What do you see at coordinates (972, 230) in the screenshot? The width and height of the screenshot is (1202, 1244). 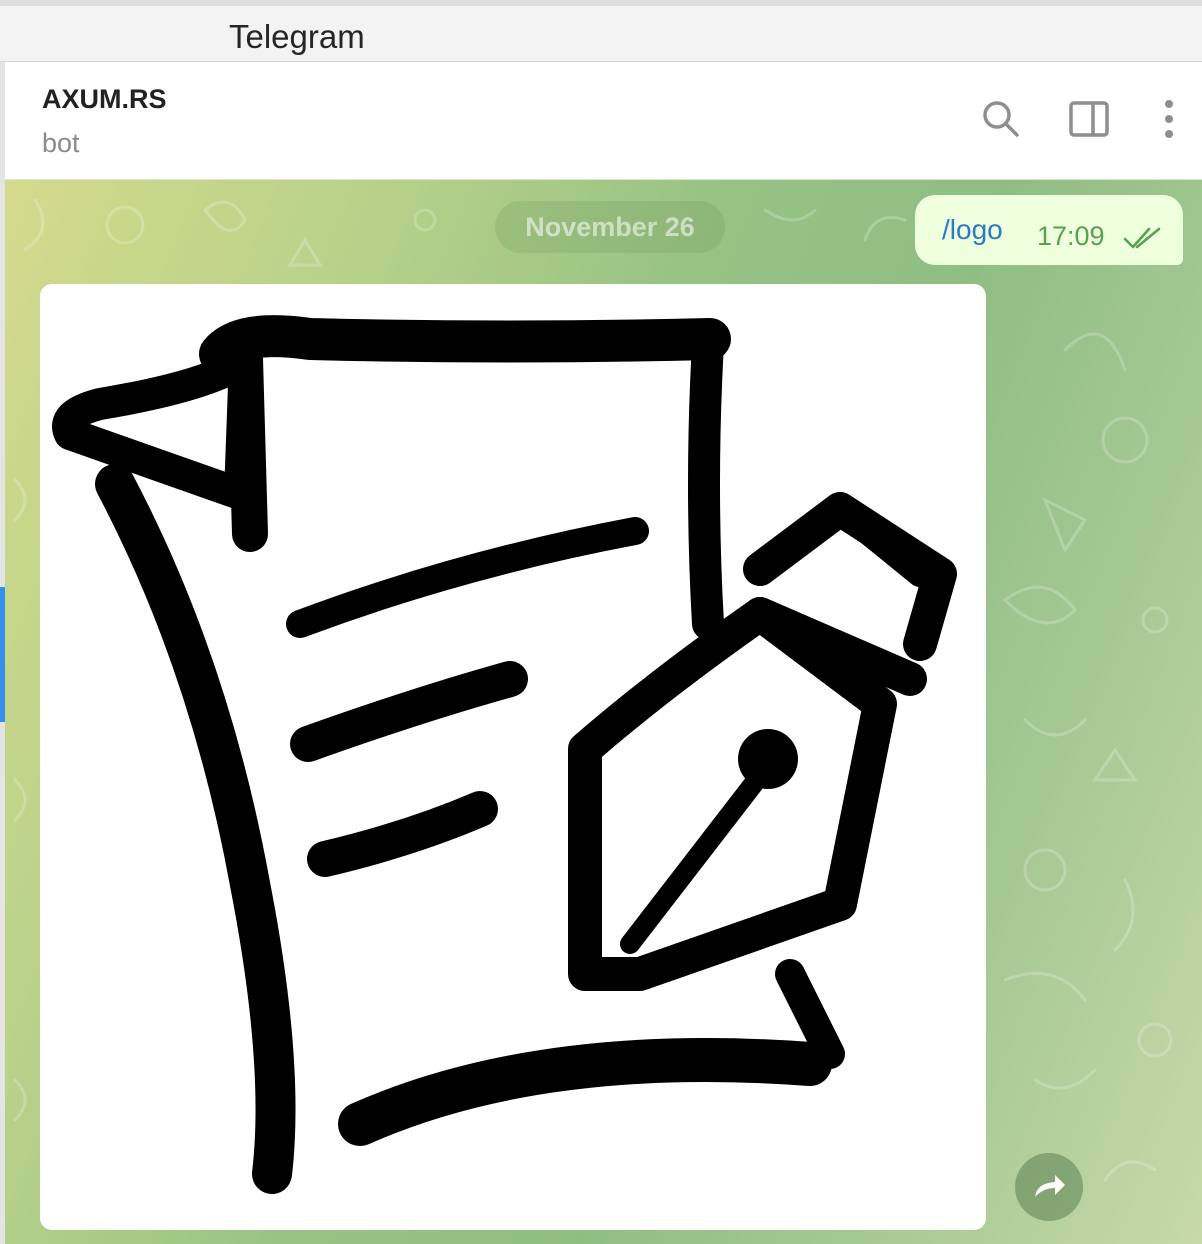 I see `message-text: /logo` at bounding box center [972, 230].